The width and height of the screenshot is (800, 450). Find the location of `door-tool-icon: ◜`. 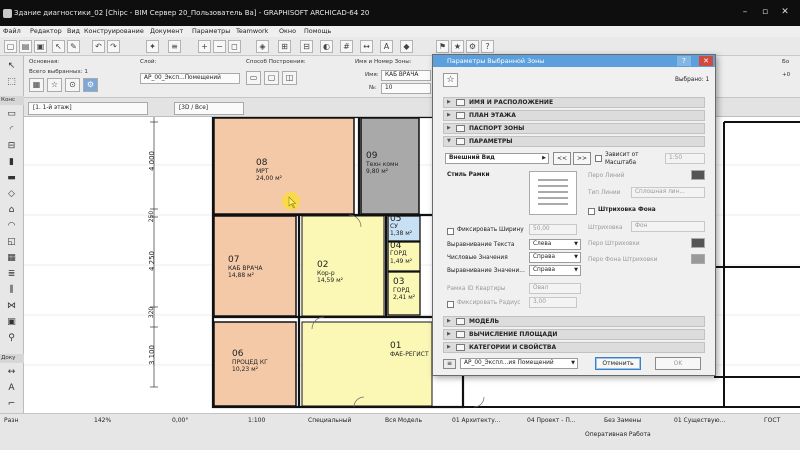

door-tool-icon: ◜ is located at coordinates (11, 130).